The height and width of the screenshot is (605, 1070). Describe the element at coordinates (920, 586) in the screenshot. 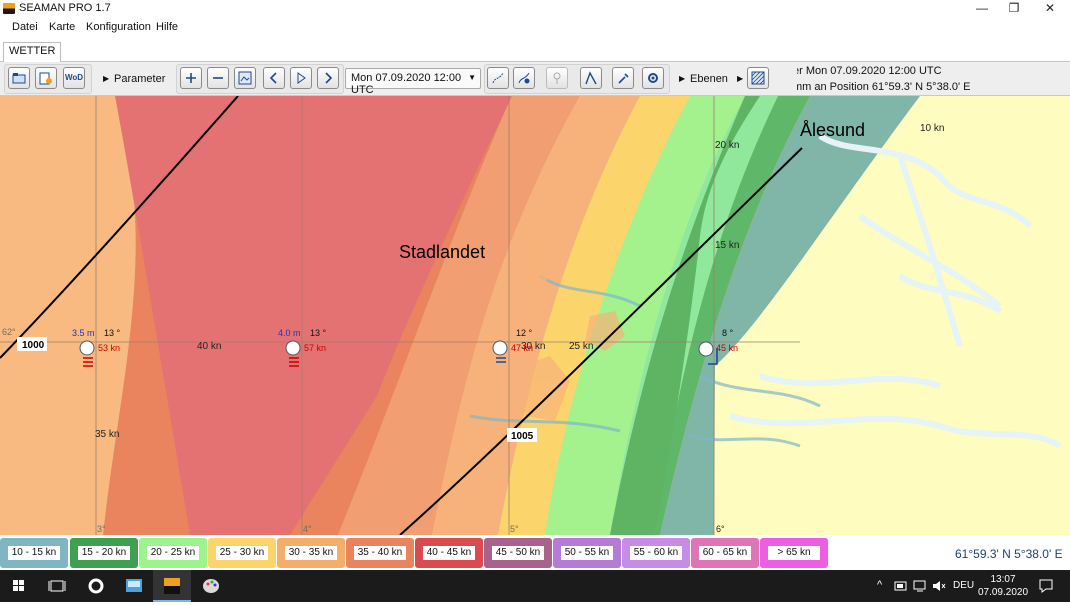

I see `network-icon` at that location.